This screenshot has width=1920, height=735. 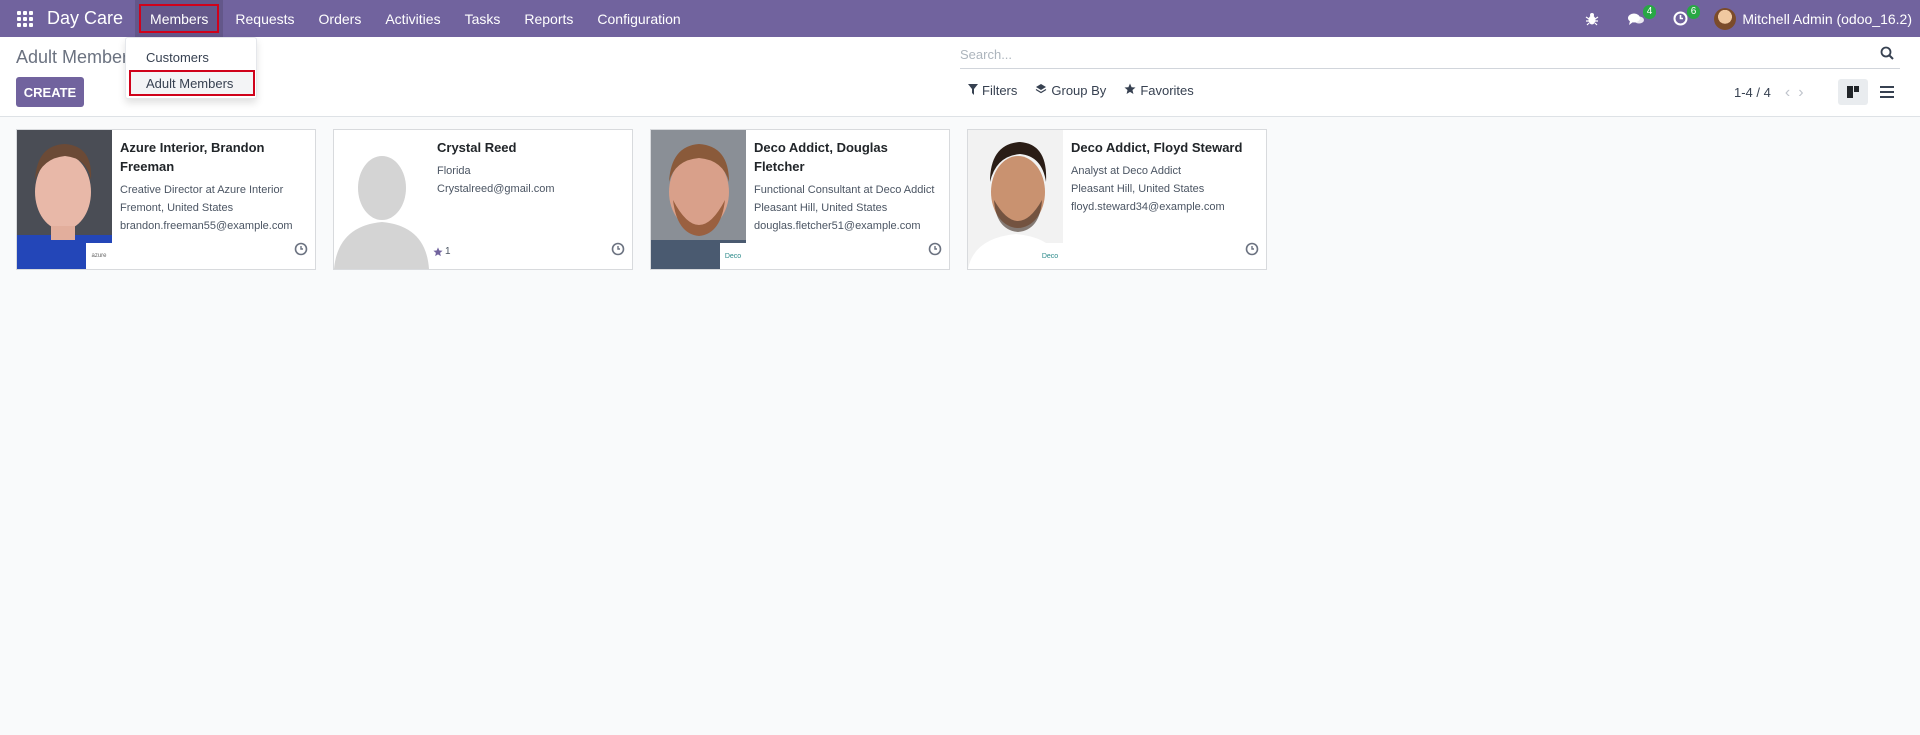 I want to click on filters-button: Filters, so click(x=992, y=90).